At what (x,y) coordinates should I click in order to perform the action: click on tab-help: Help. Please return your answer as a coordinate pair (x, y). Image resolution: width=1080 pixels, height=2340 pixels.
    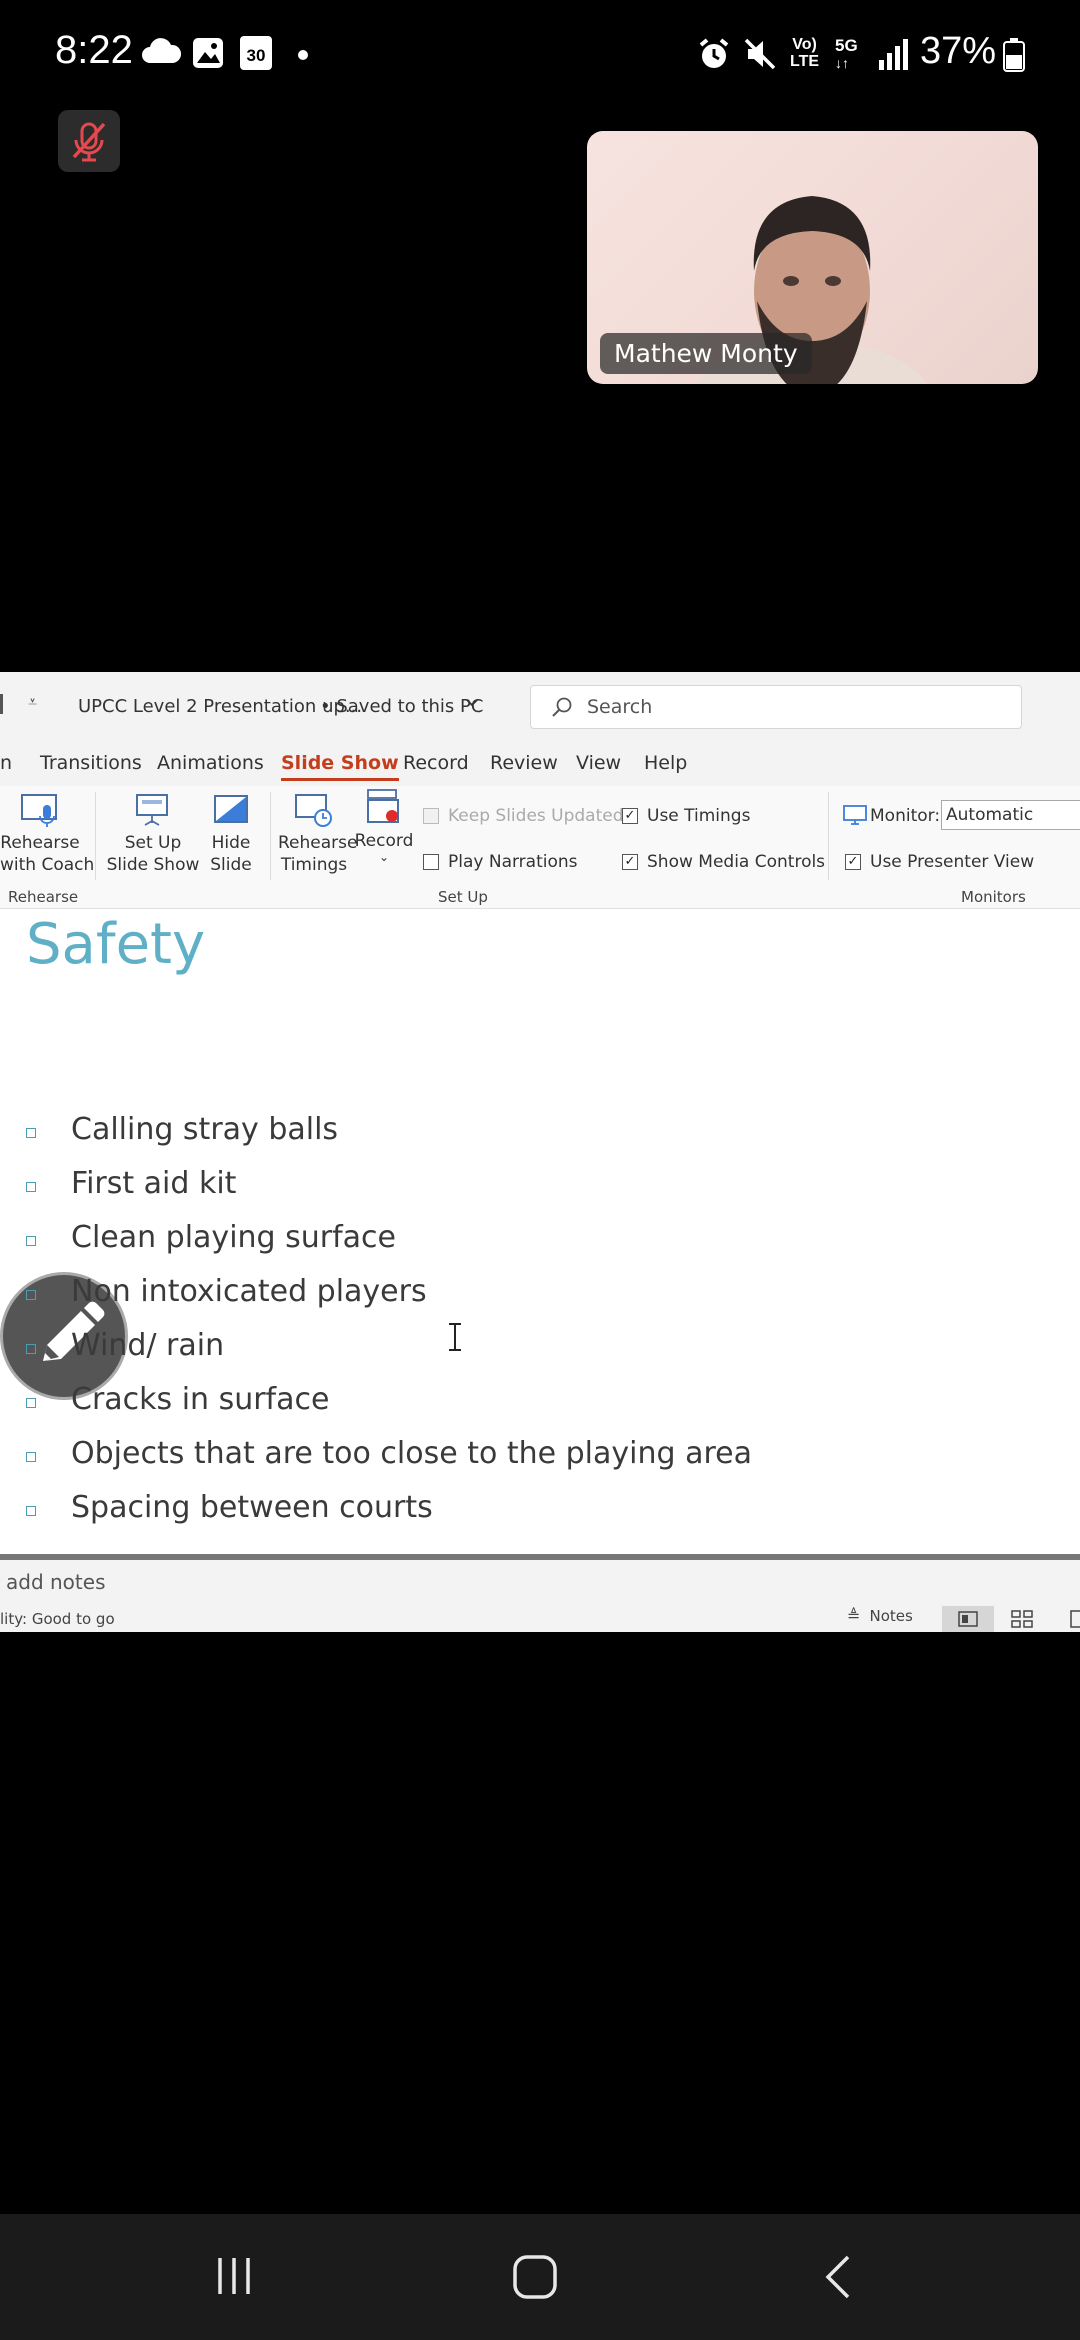
    Looking at the image, I should click on (665, 763).